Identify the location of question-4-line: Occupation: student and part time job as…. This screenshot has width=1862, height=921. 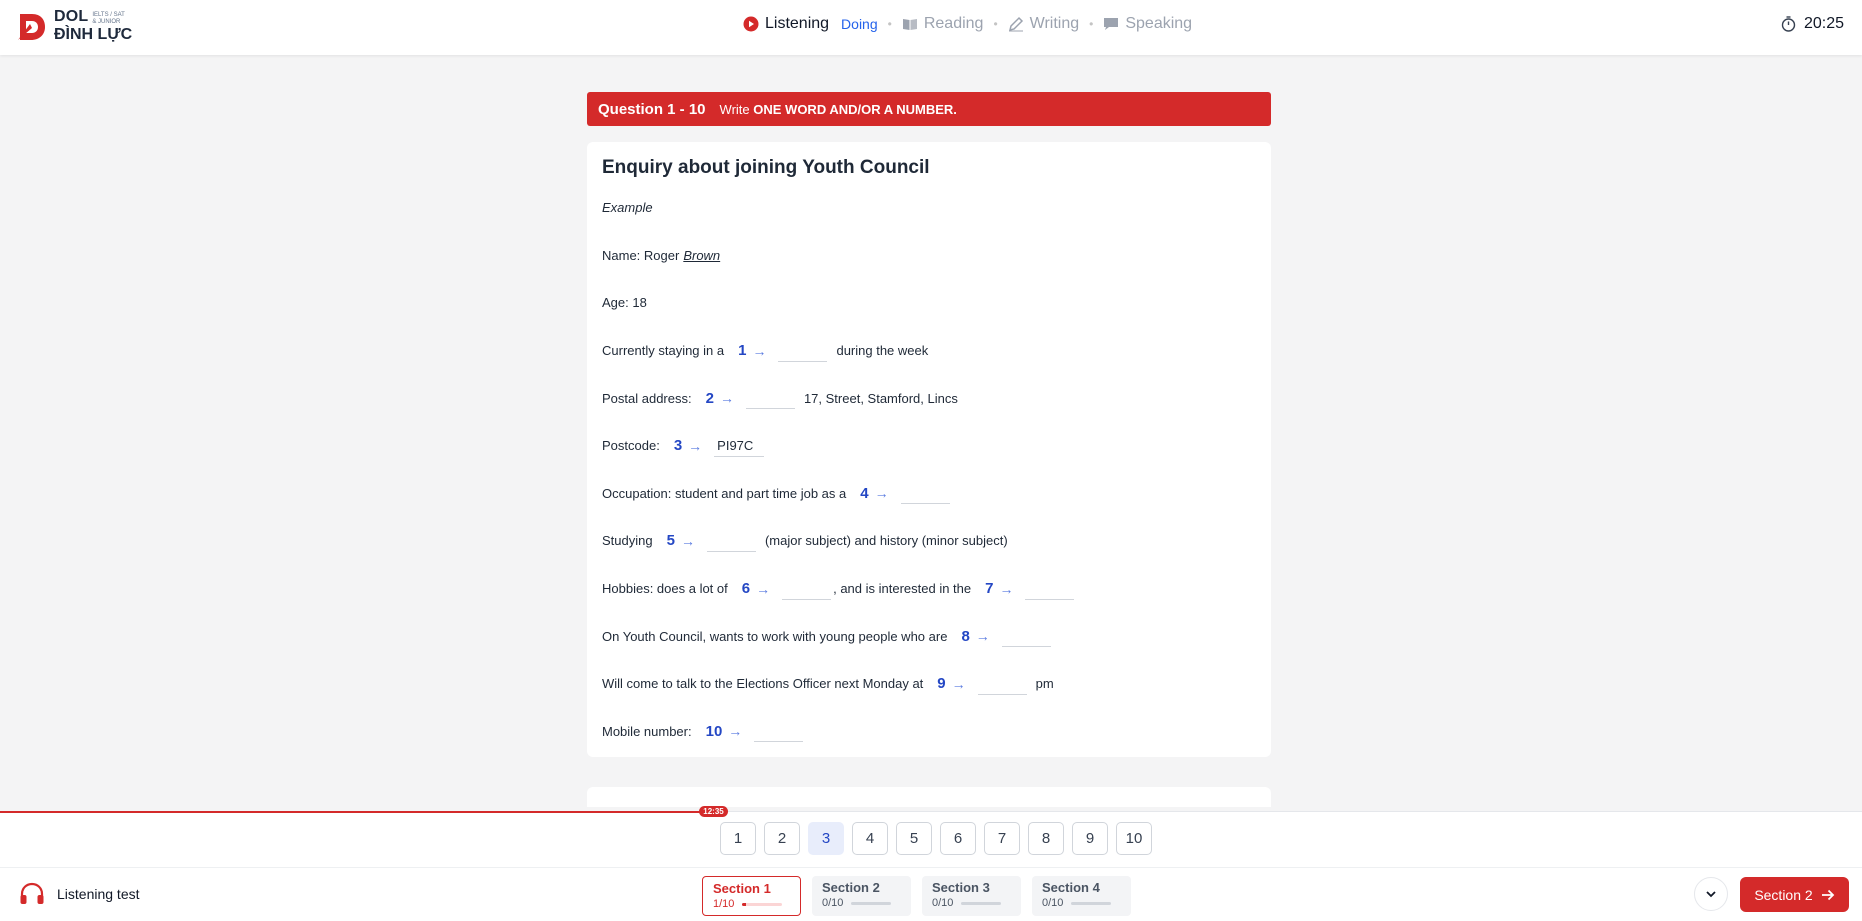
(929, 494).